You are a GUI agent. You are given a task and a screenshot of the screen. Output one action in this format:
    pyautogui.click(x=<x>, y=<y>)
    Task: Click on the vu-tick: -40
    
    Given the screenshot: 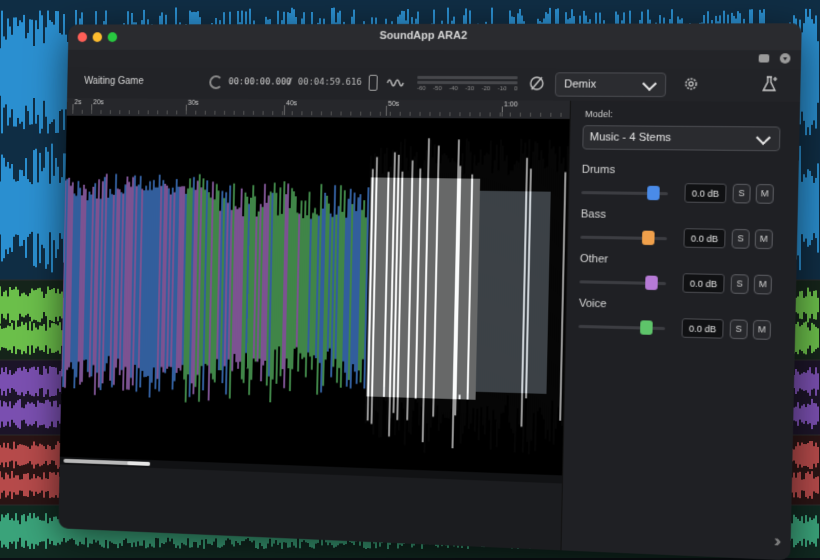 What is the action you would take?
    pyautogui.click(x=453, y=89)
    